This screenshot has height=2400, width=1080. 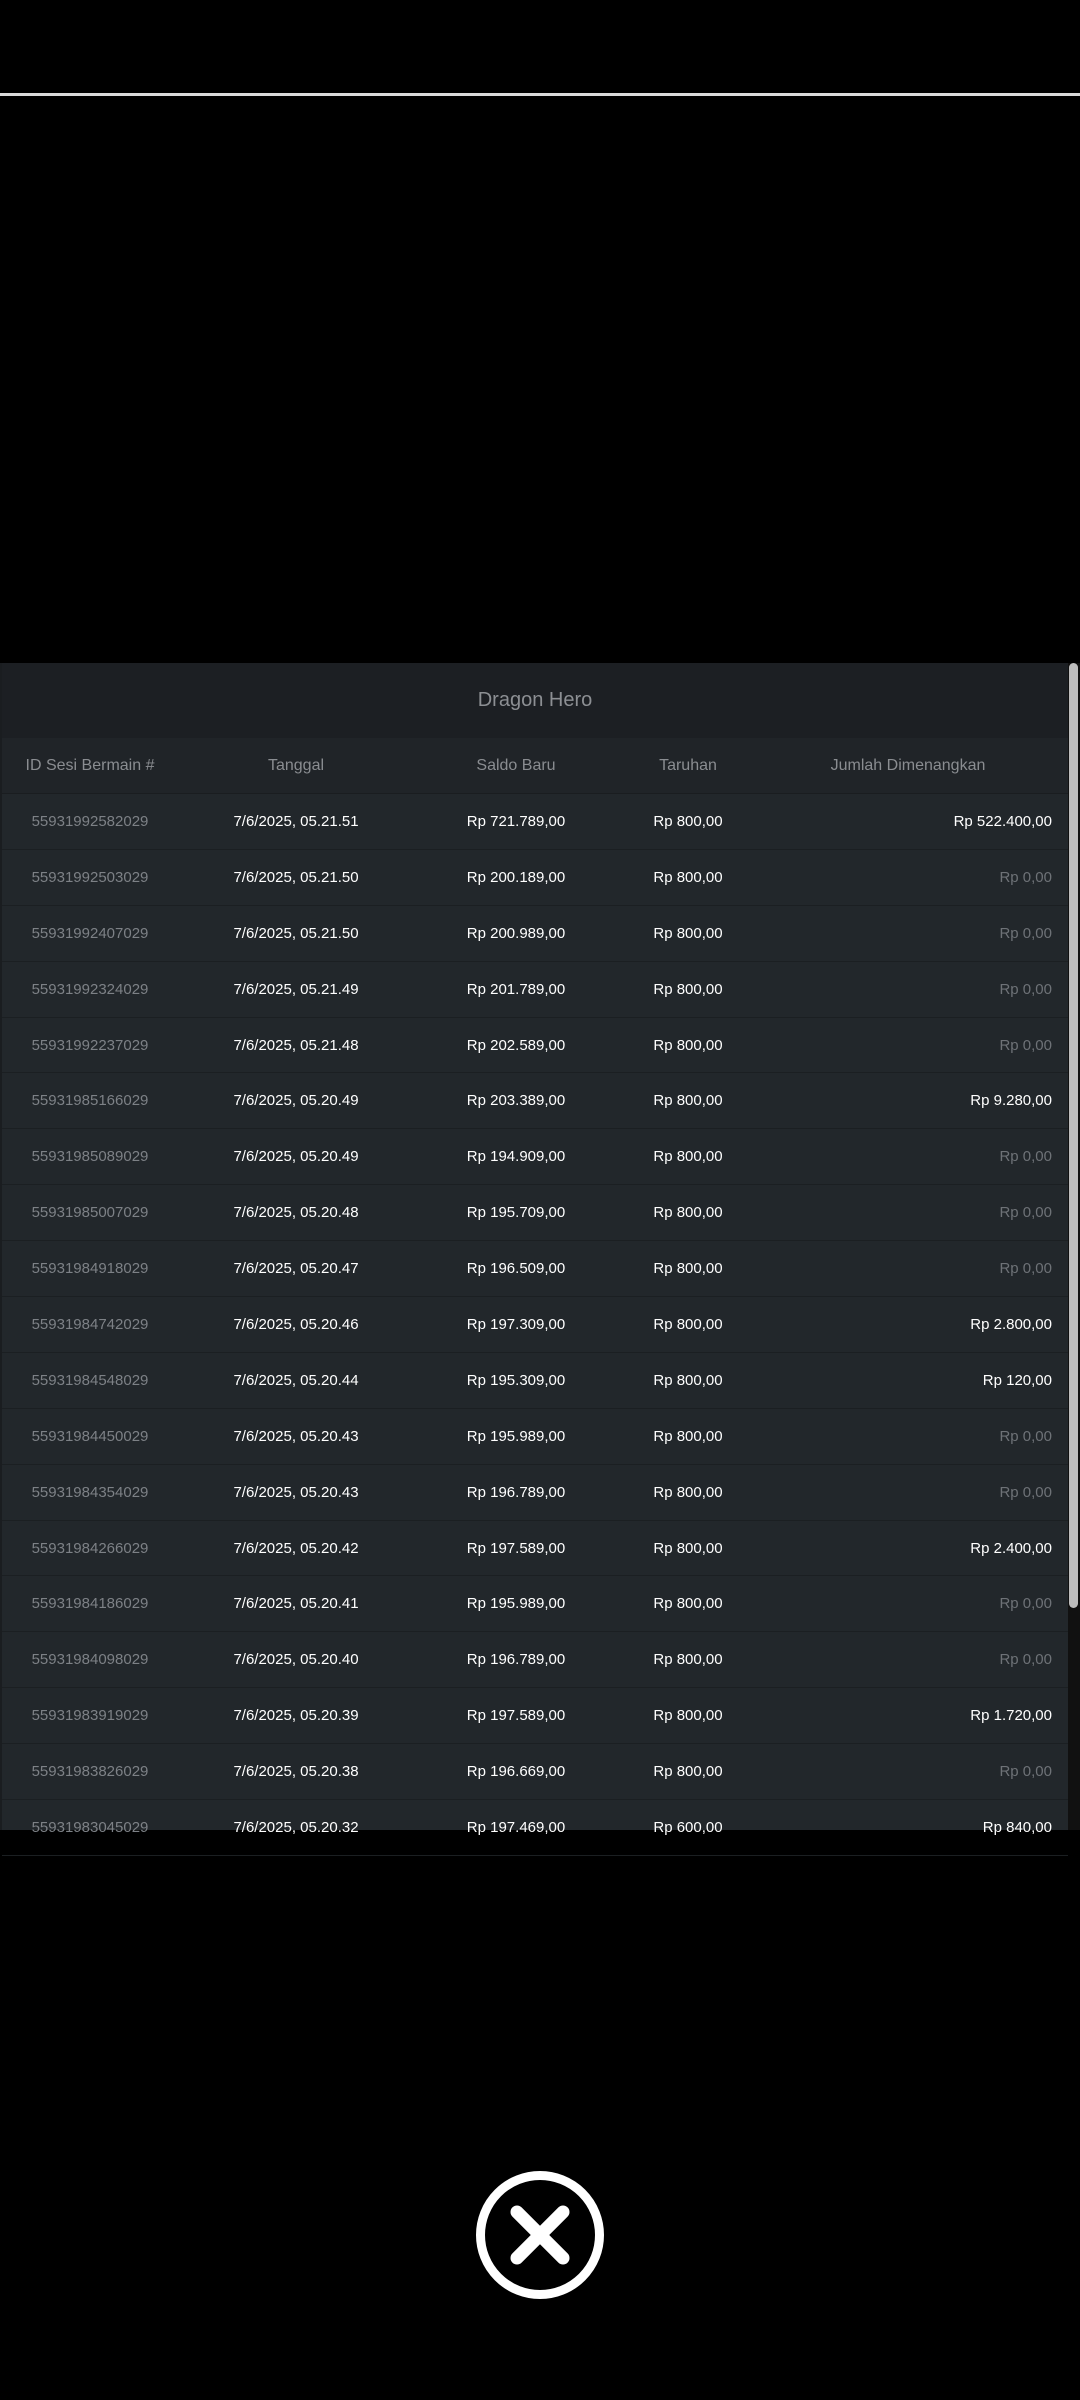 What do you see at coordinates (516, 1269) in the screenshot?
I see `cell-new-balance: Rp 196.509,00` at bounding box center [516, 1269].